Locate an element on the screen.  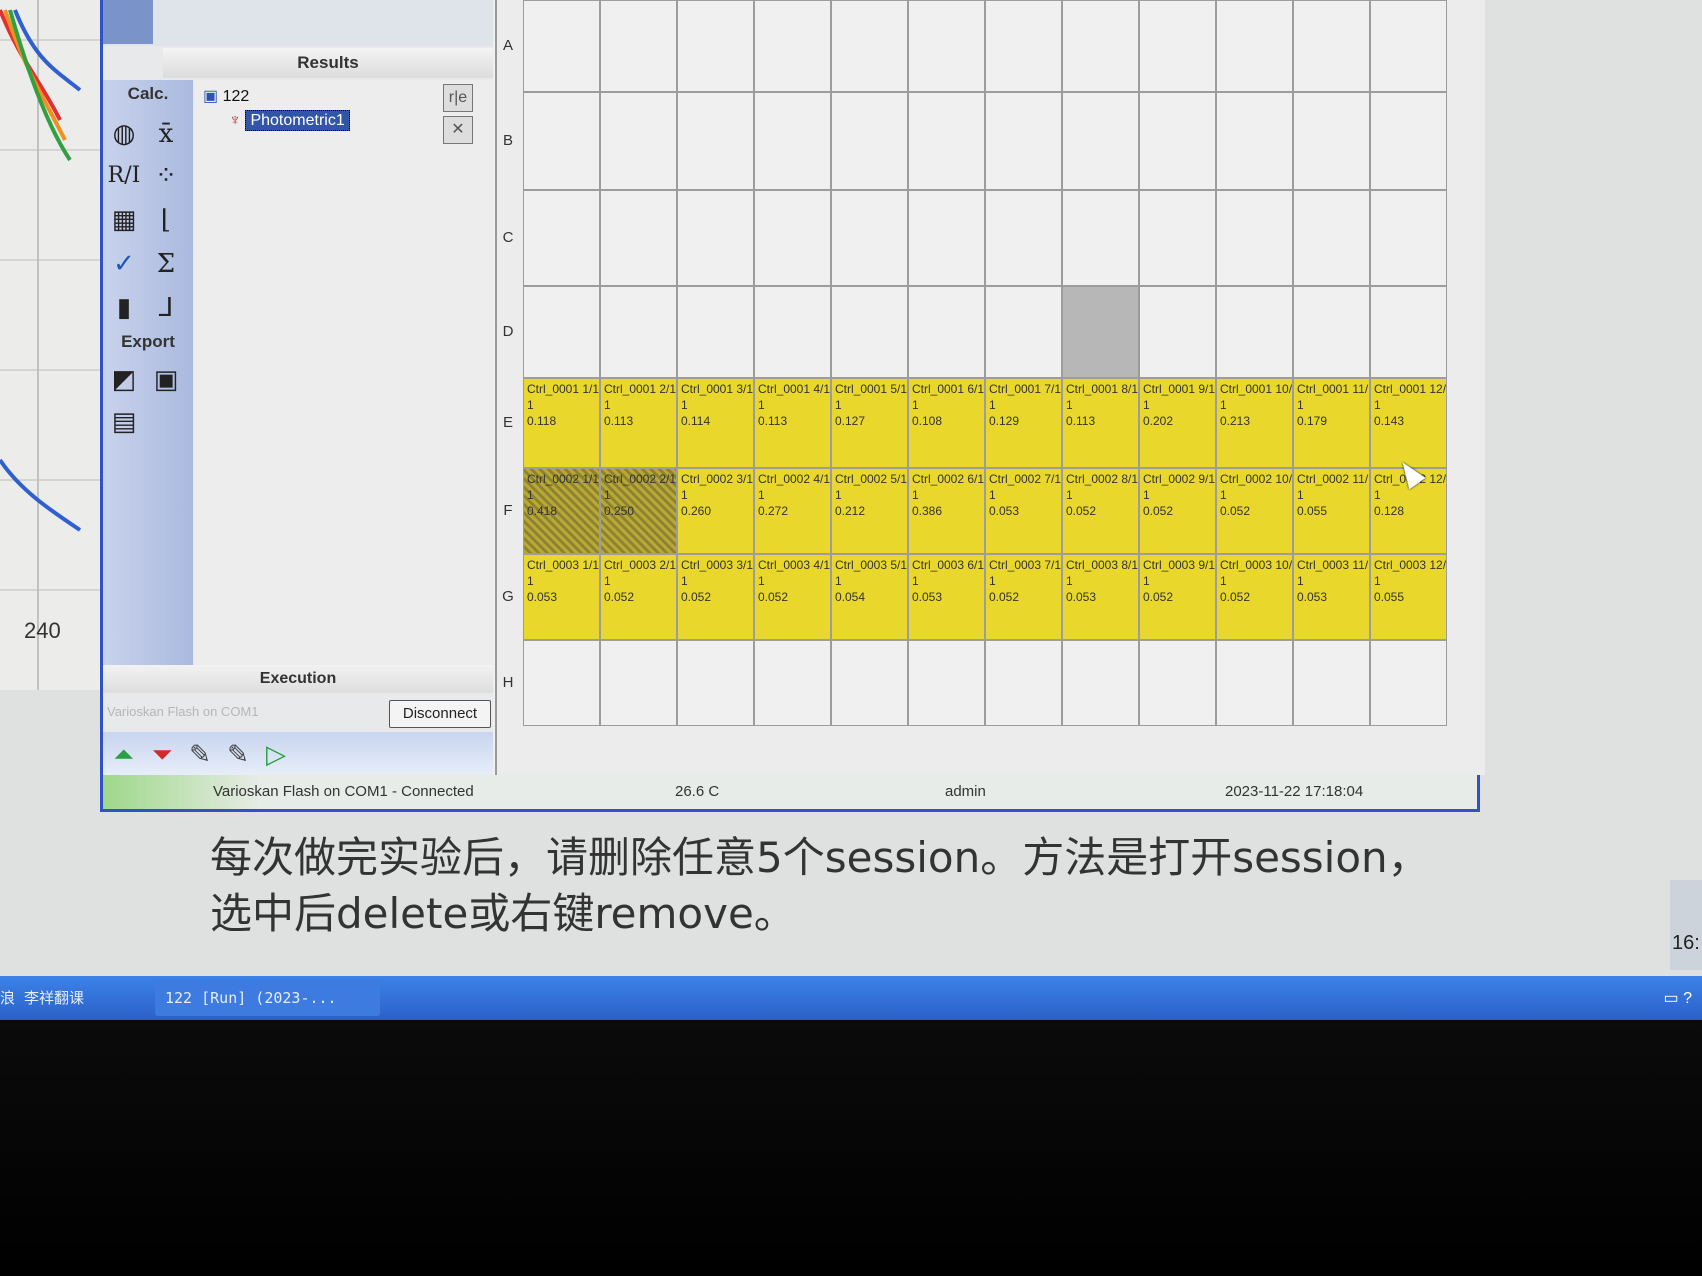
well-H4 is located at coordinates (792, 683).